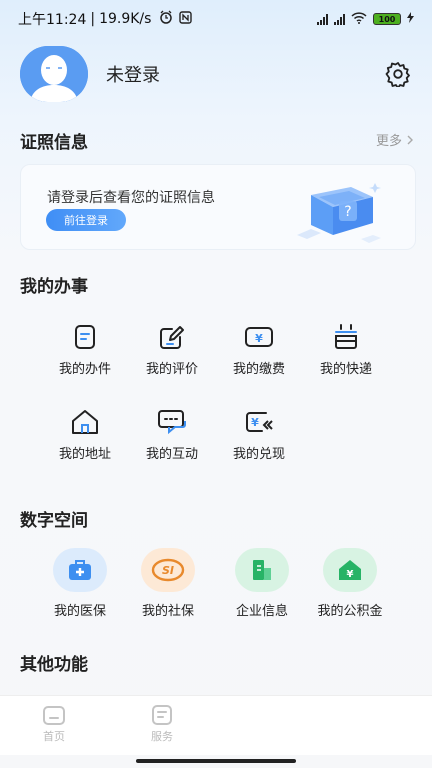 This screenshot has height=768, width=432. I want to click on grid-item-my-redemptions: ¥ 我的兑现, so click(259, 435).